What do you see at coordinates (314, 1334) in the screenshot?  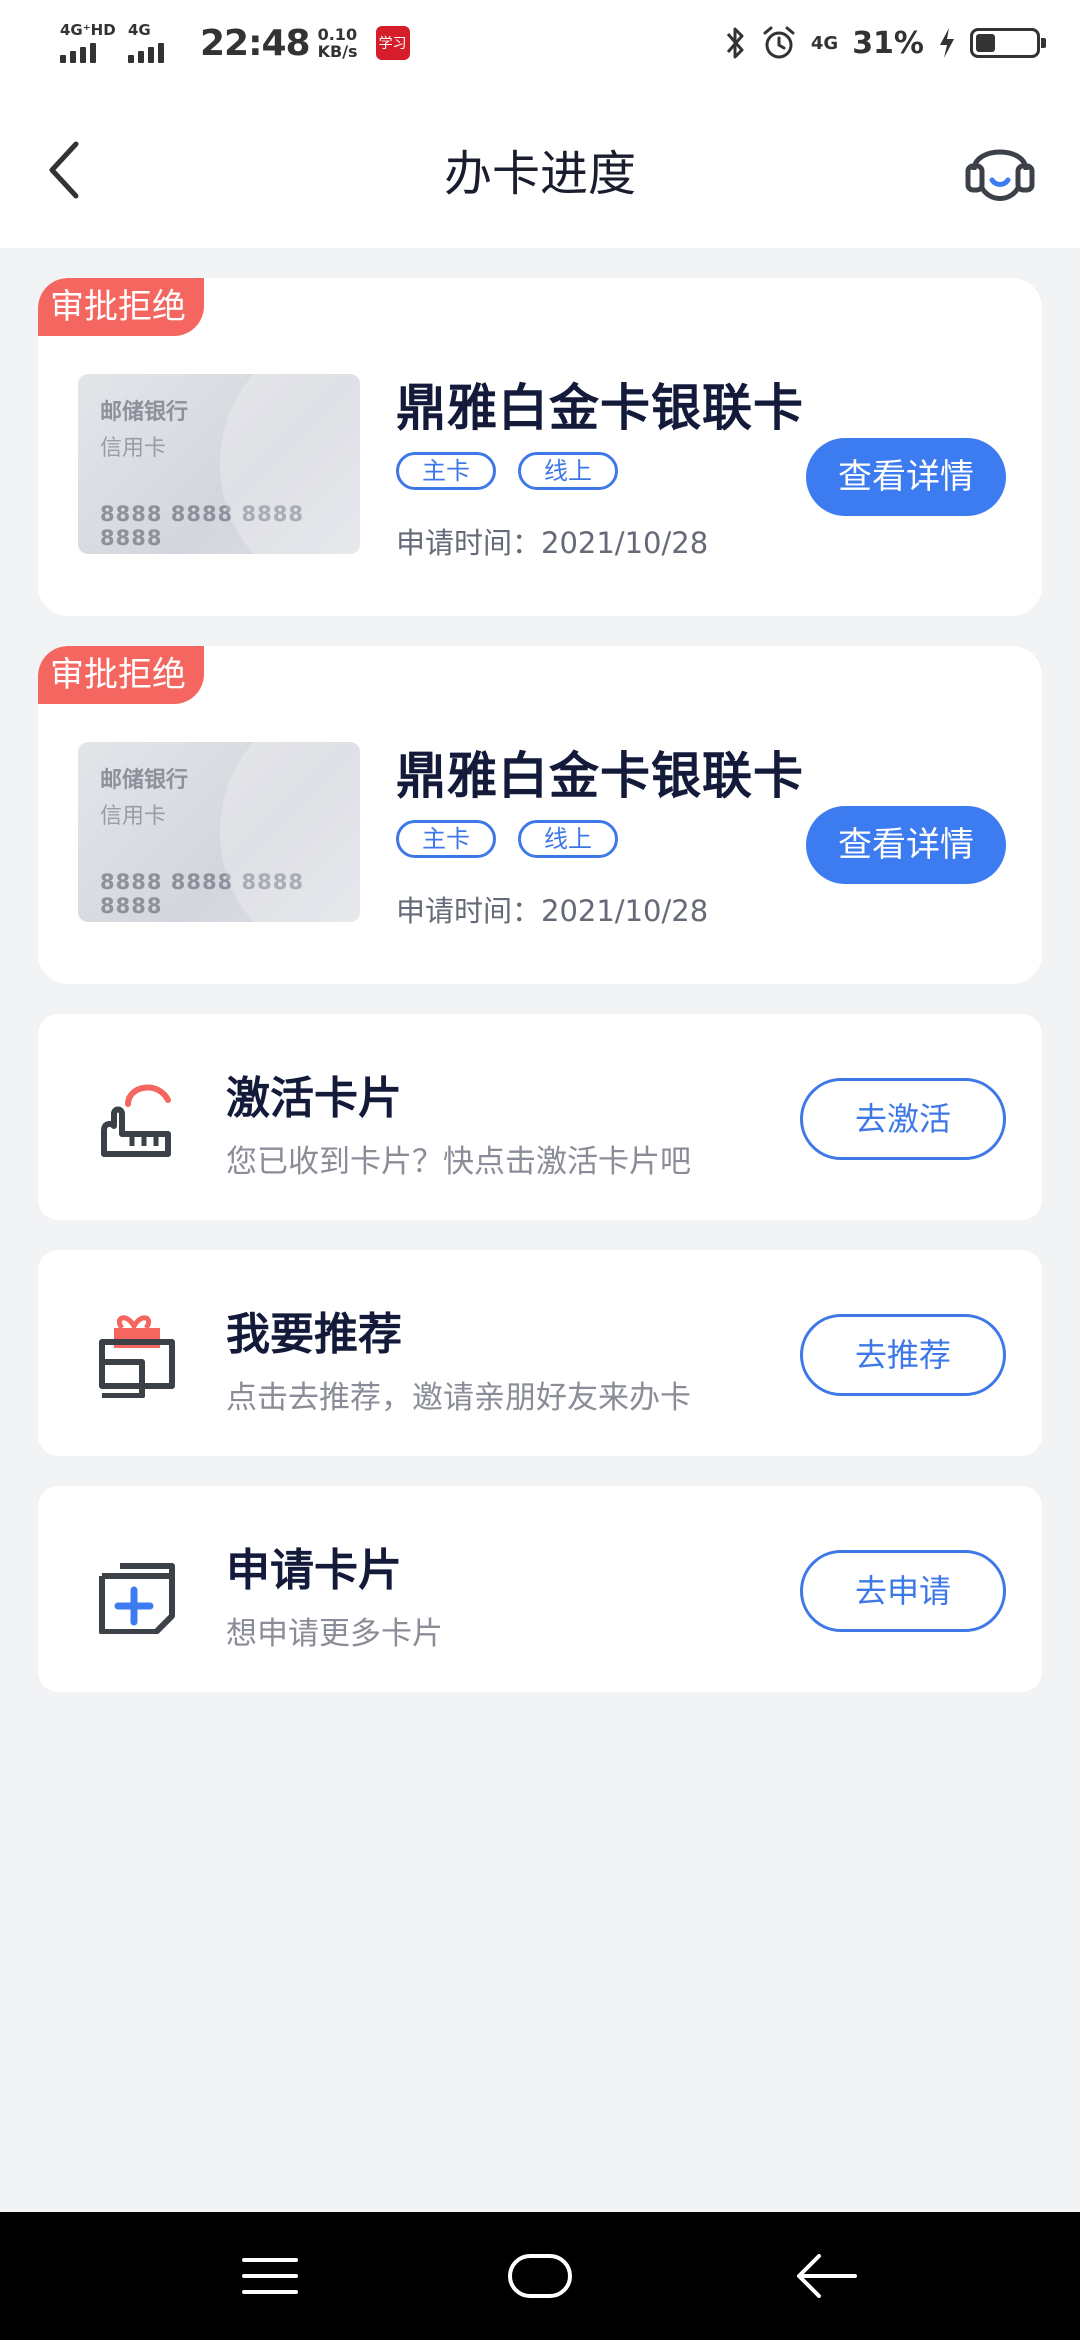 I see `action-title: 我要推荐` at bounding box center [314, 1334].